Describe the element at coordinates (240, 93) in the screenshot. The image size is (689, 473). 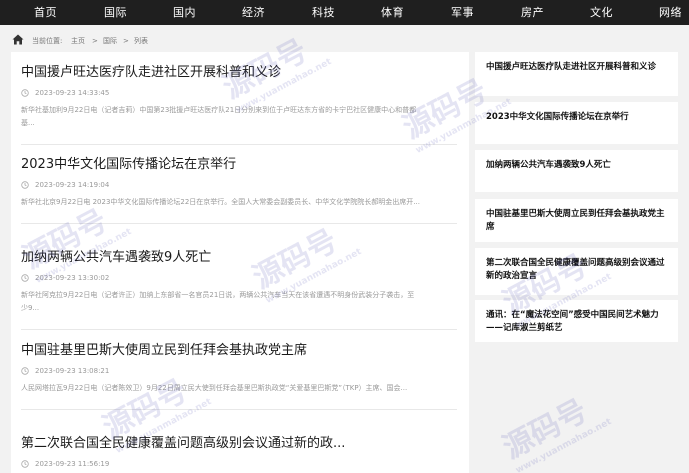
I see `article-meta: 2023-09-23 14:33:45` at that location.